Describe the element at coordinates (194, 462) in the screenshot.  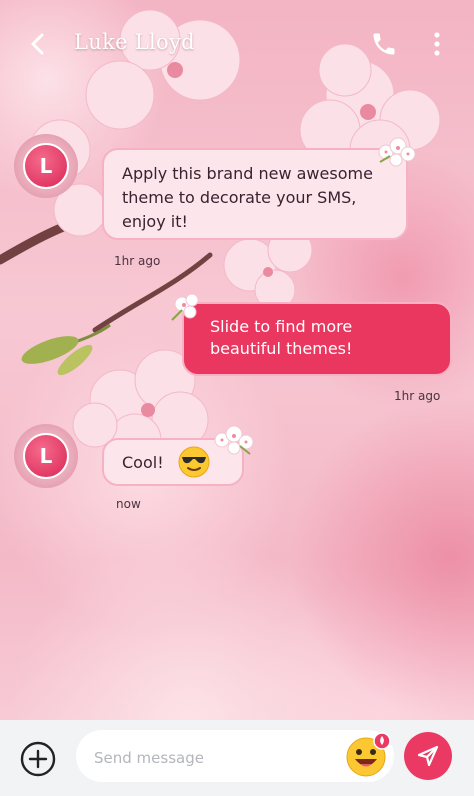
I see `sunglasses-emoji-icon` at that location.